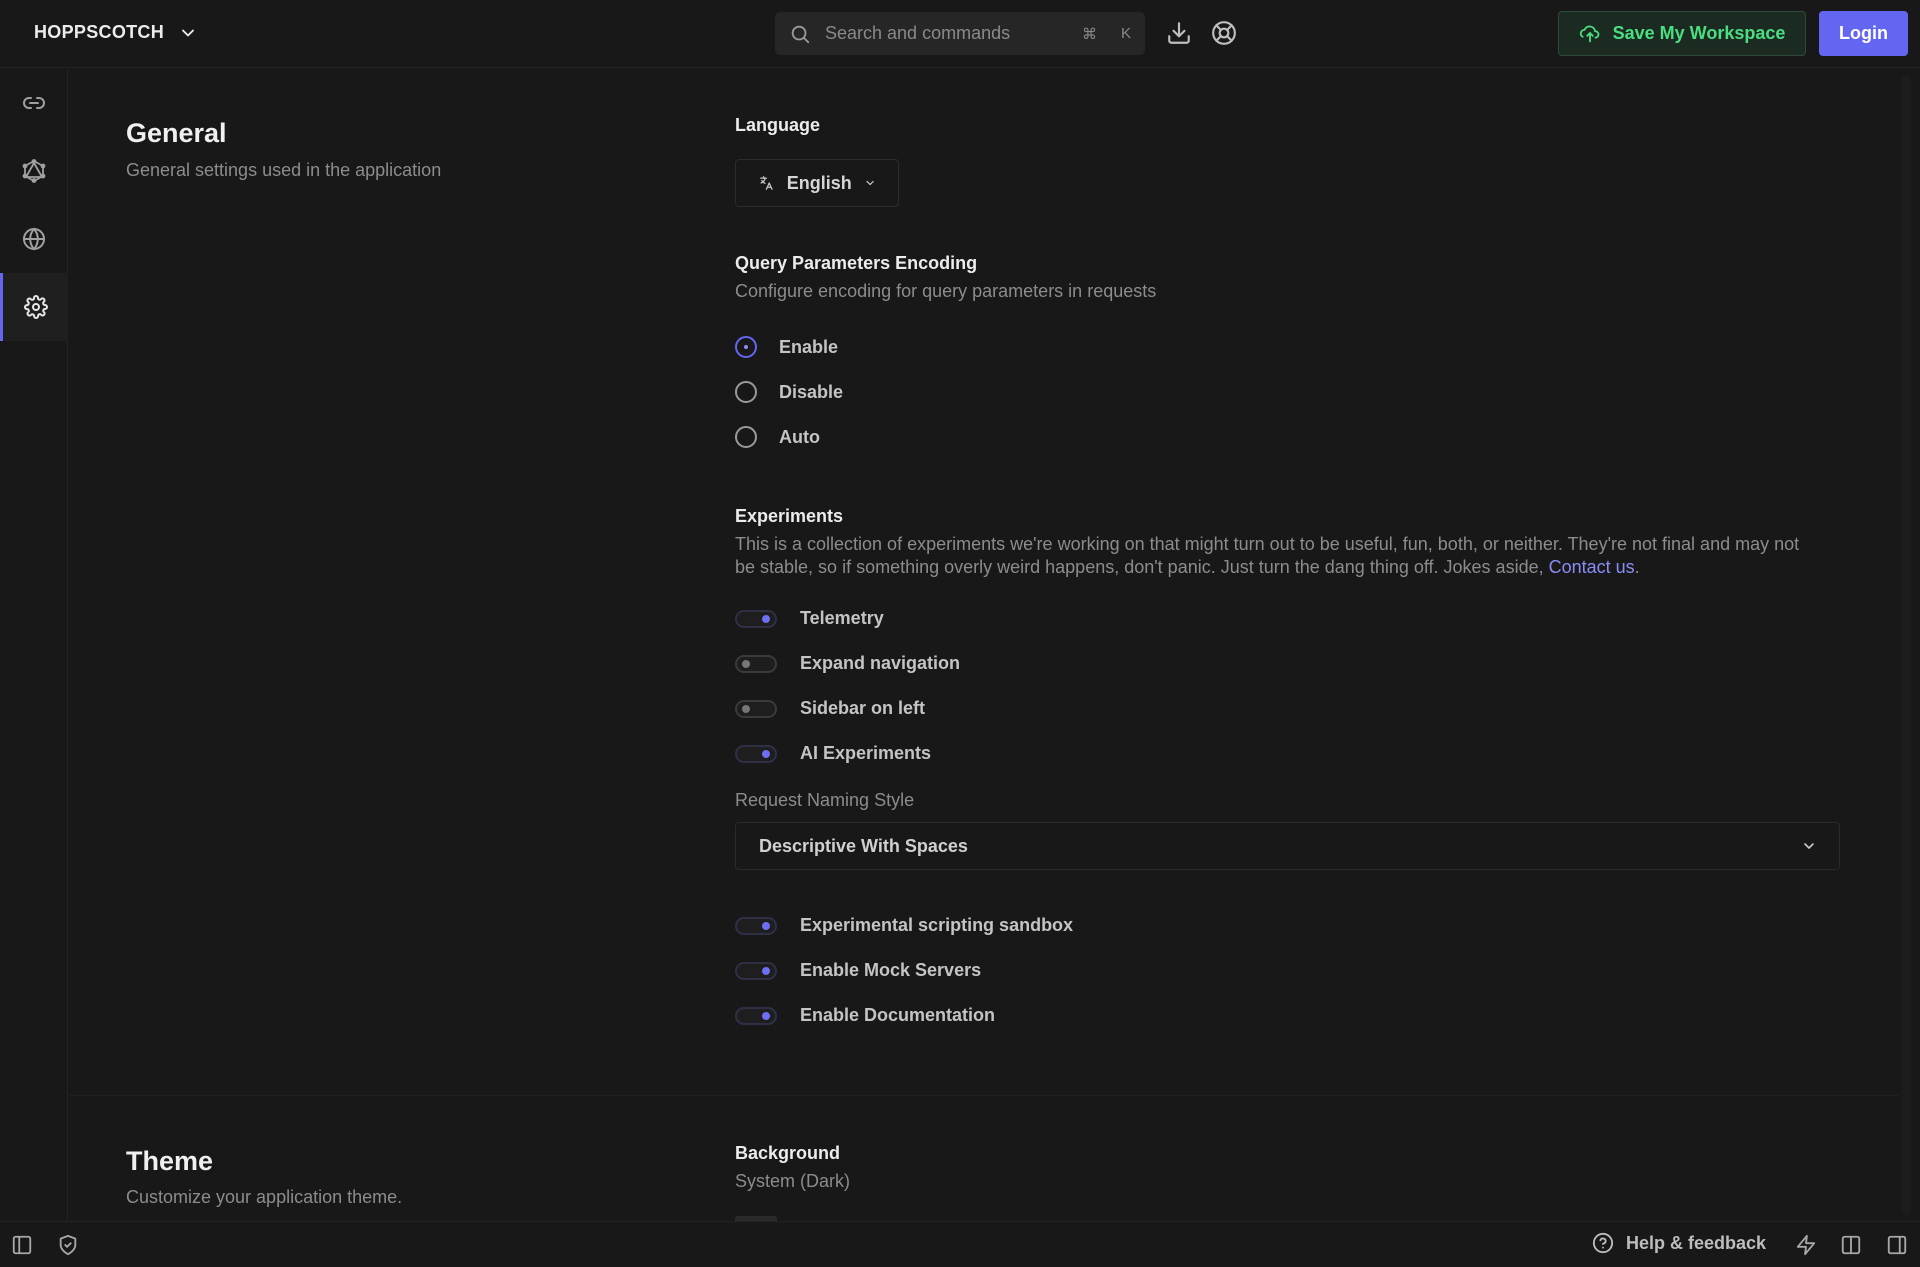 Image resolution: width=1920 pixels, height=1267 pixels. I want to click on workspace-selector: HOPPSCOTCH, so click(116, 32).